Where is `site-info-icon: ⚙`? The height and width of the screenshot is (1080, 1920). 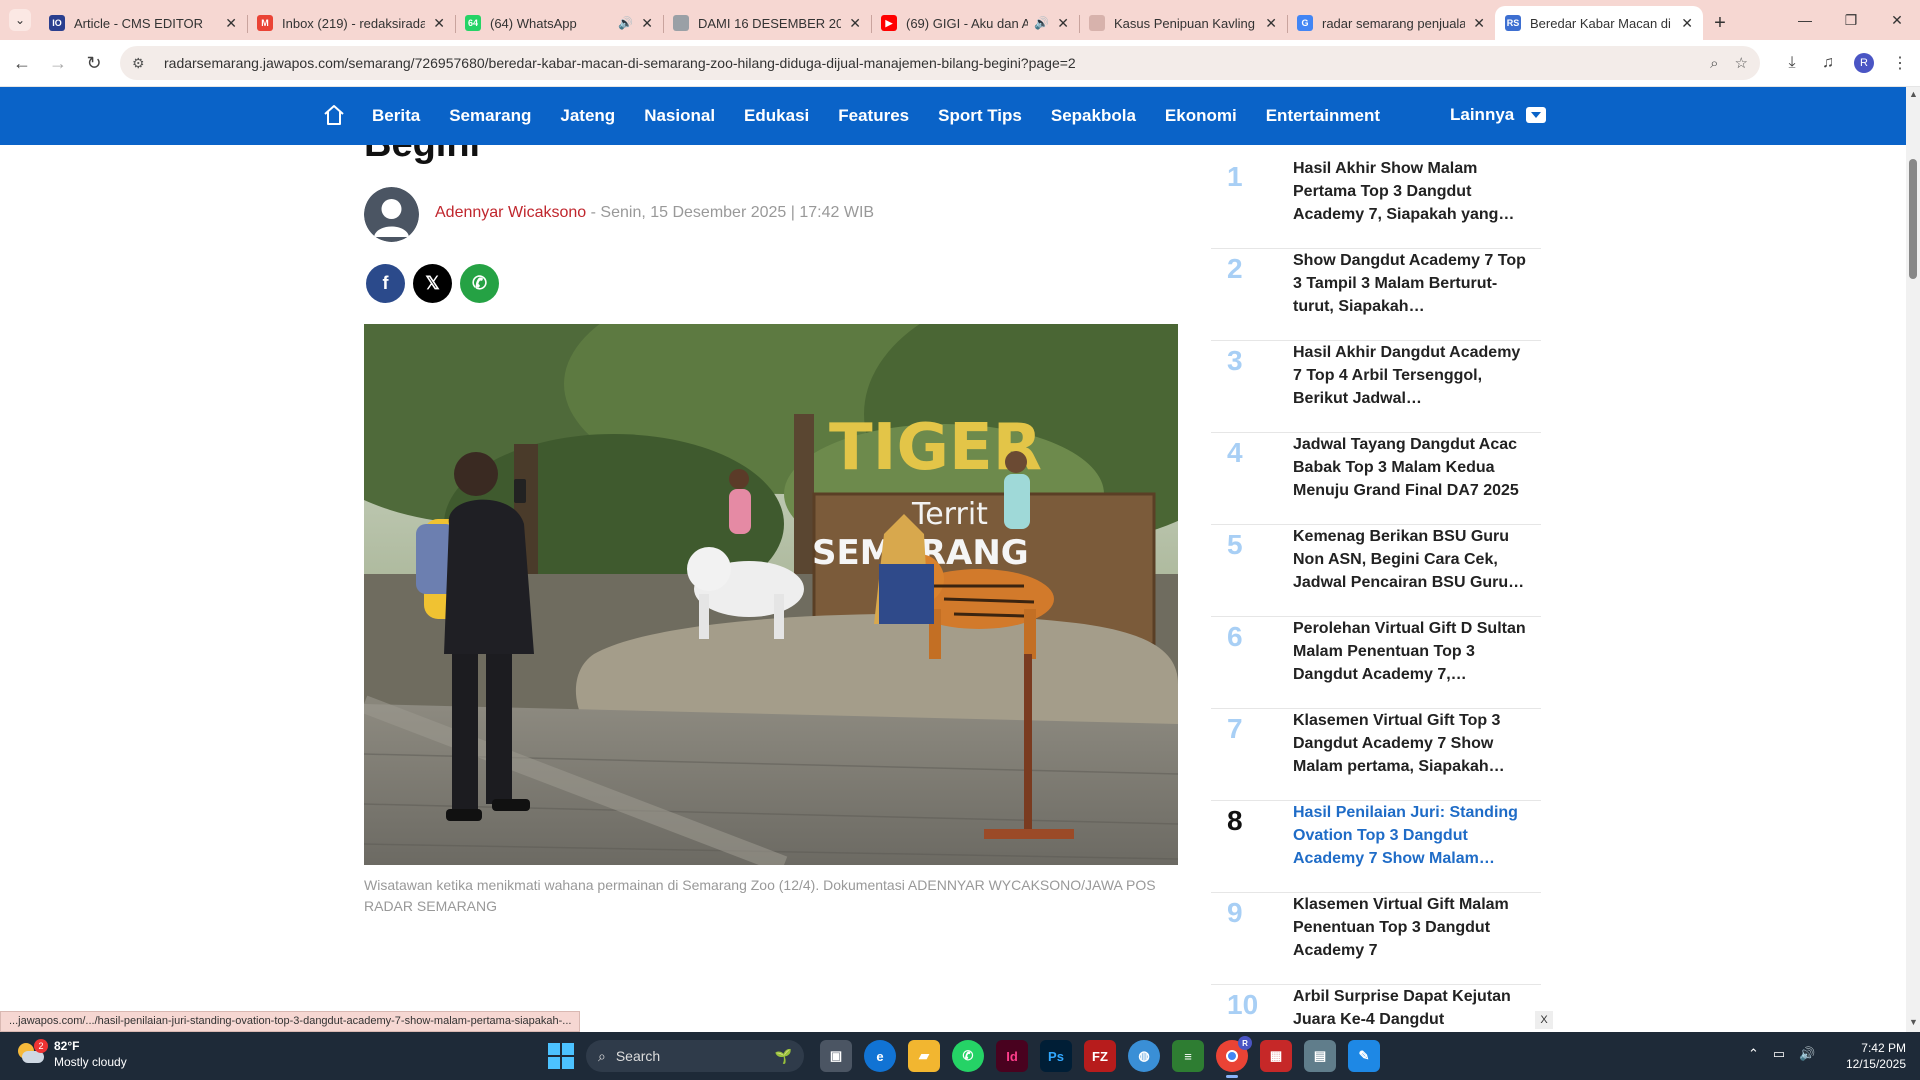 site-info-icon: ⚙ is located at coordinates (141, 63).